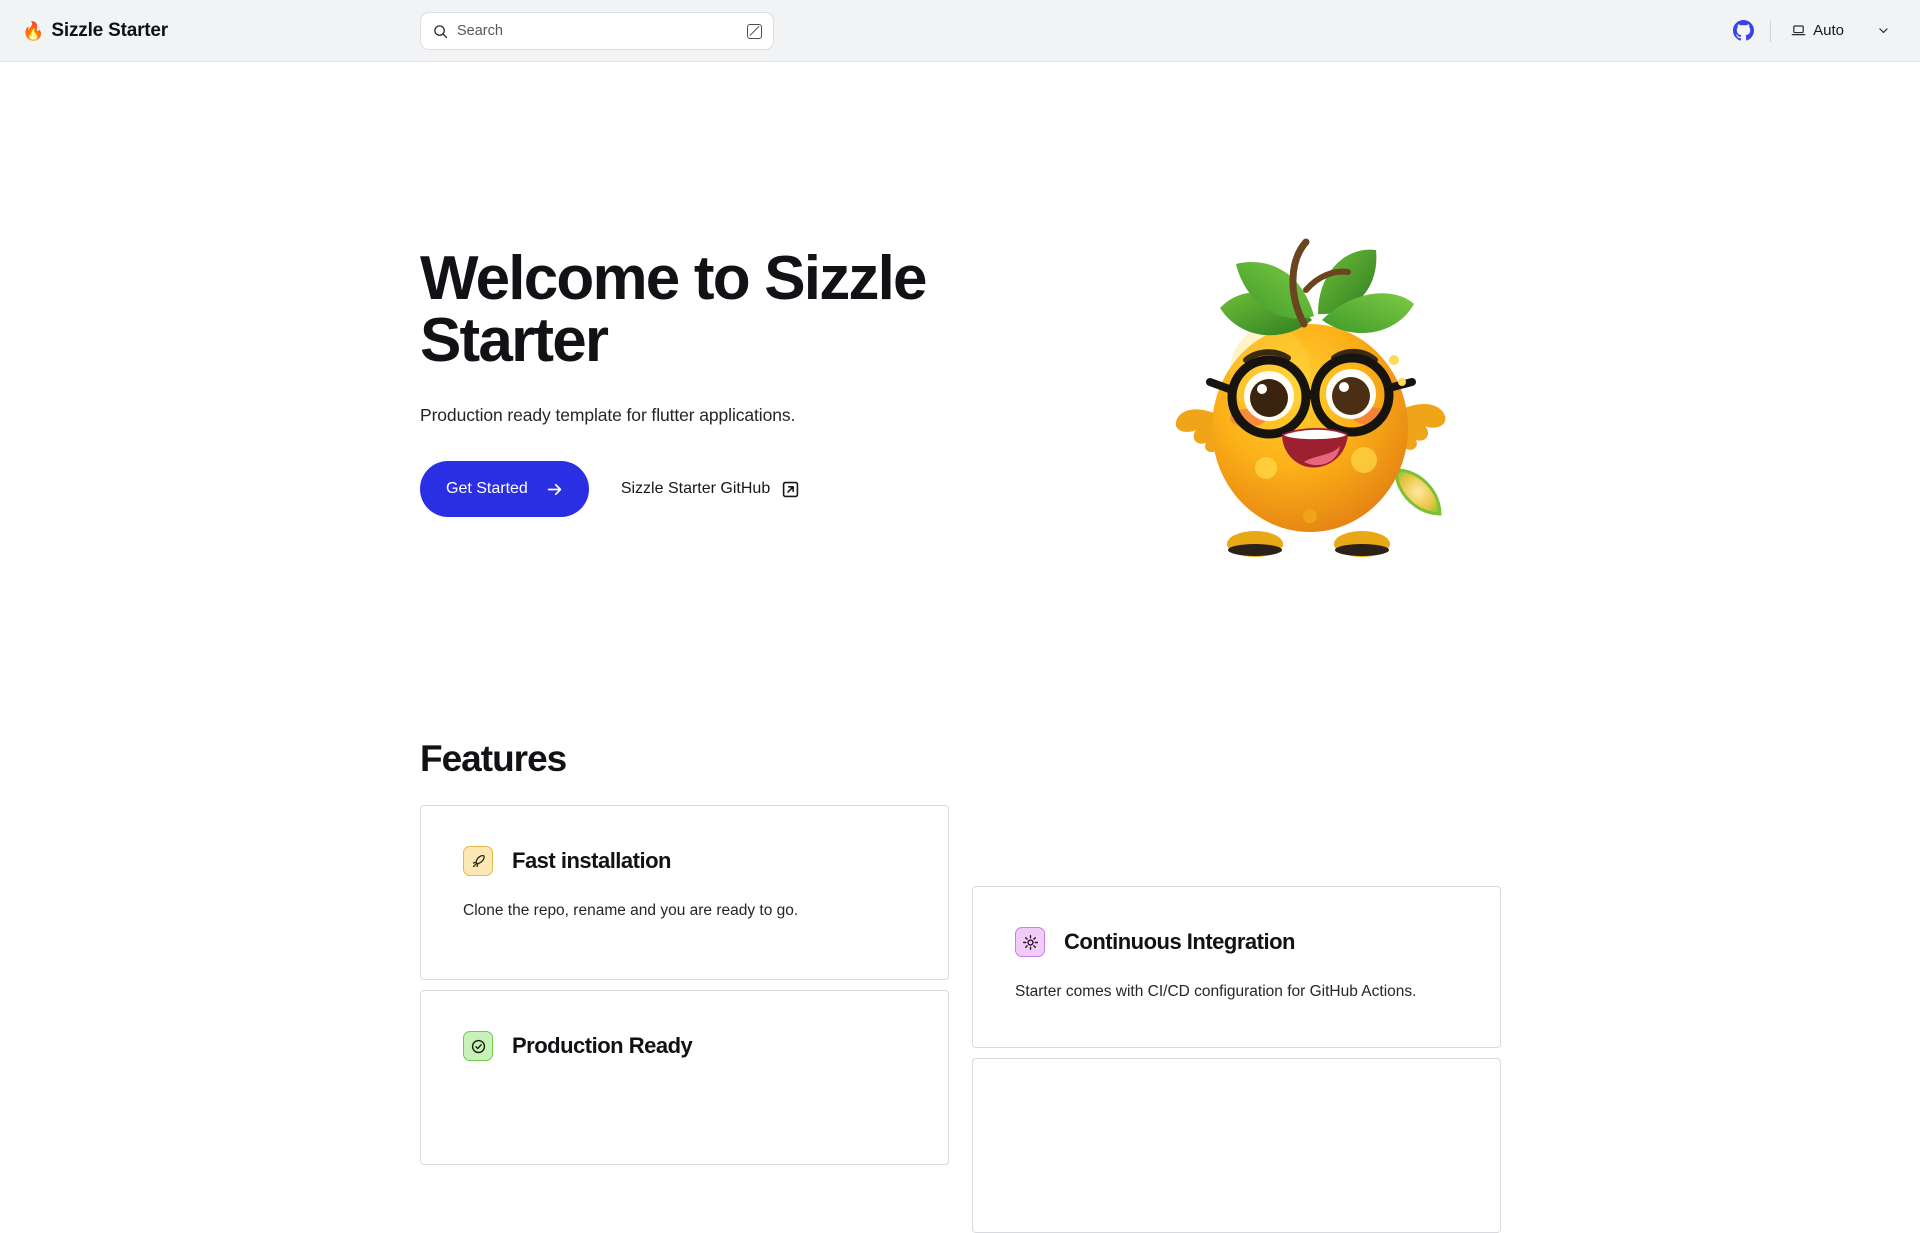 The image size is (1920, 1233). Describe the element at coordinates (478, 1046) in the screenshot. I see `check-circle-icon` at that location.